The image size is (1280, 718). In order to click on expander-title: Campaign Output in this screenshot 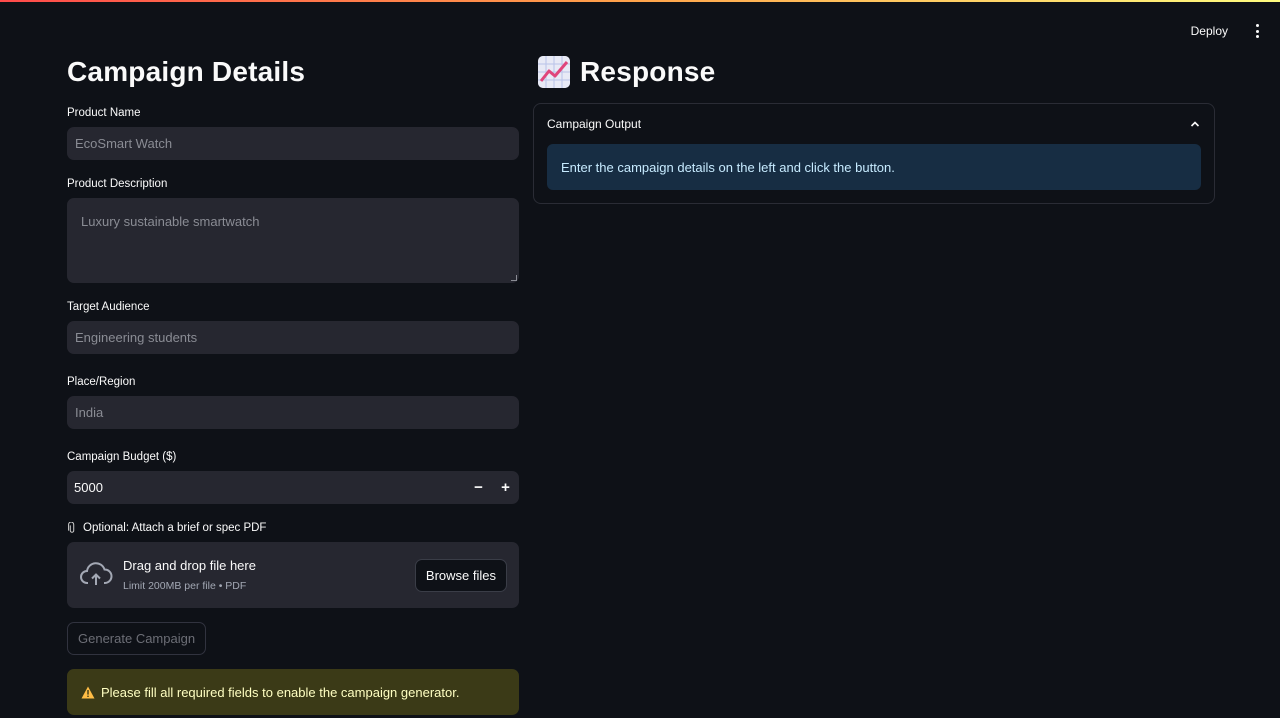, I will do `click(594, 124)`.